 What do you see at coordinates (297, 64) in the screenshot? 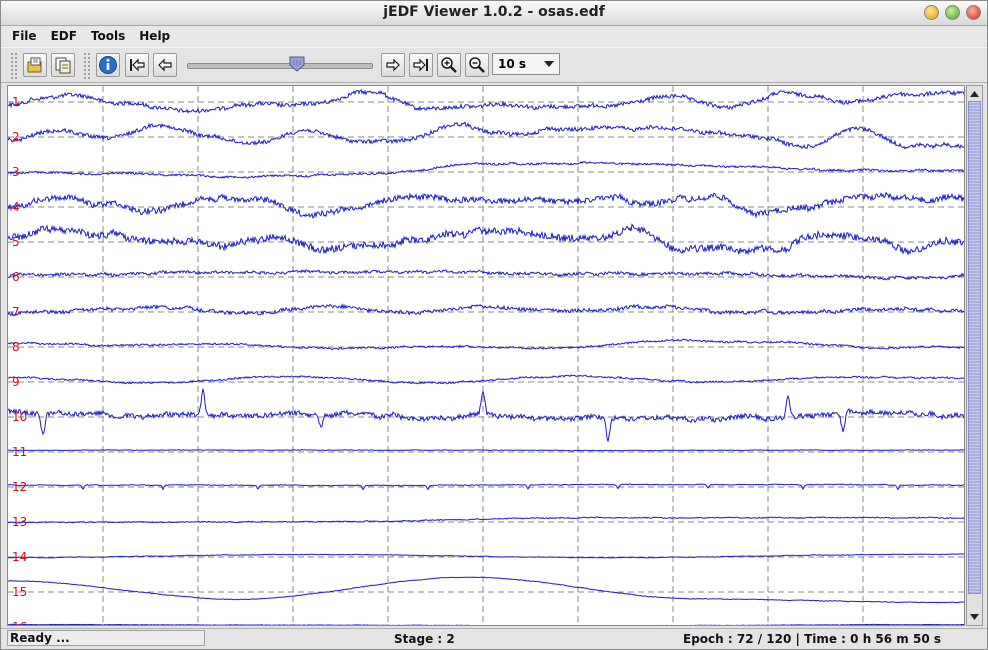
I see `epoch-slider-thumb` at bounding box center [297, 64].